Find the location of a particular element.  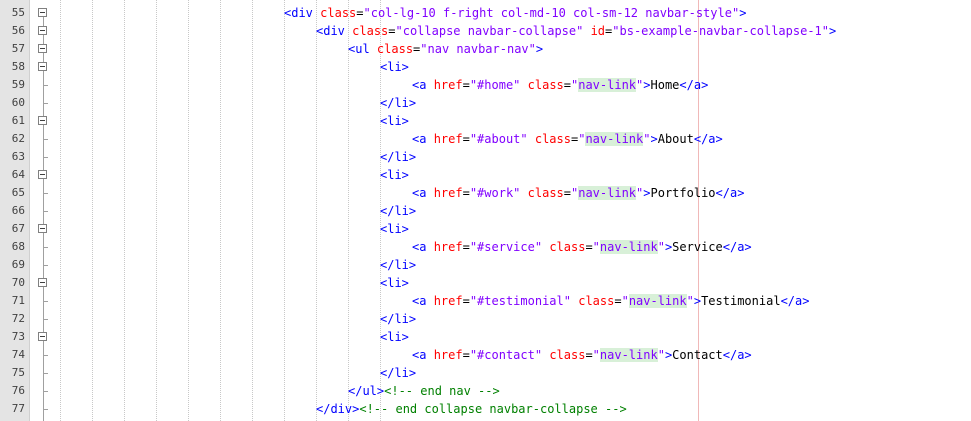

line-number: 69 is located at coordinates (18, 264).